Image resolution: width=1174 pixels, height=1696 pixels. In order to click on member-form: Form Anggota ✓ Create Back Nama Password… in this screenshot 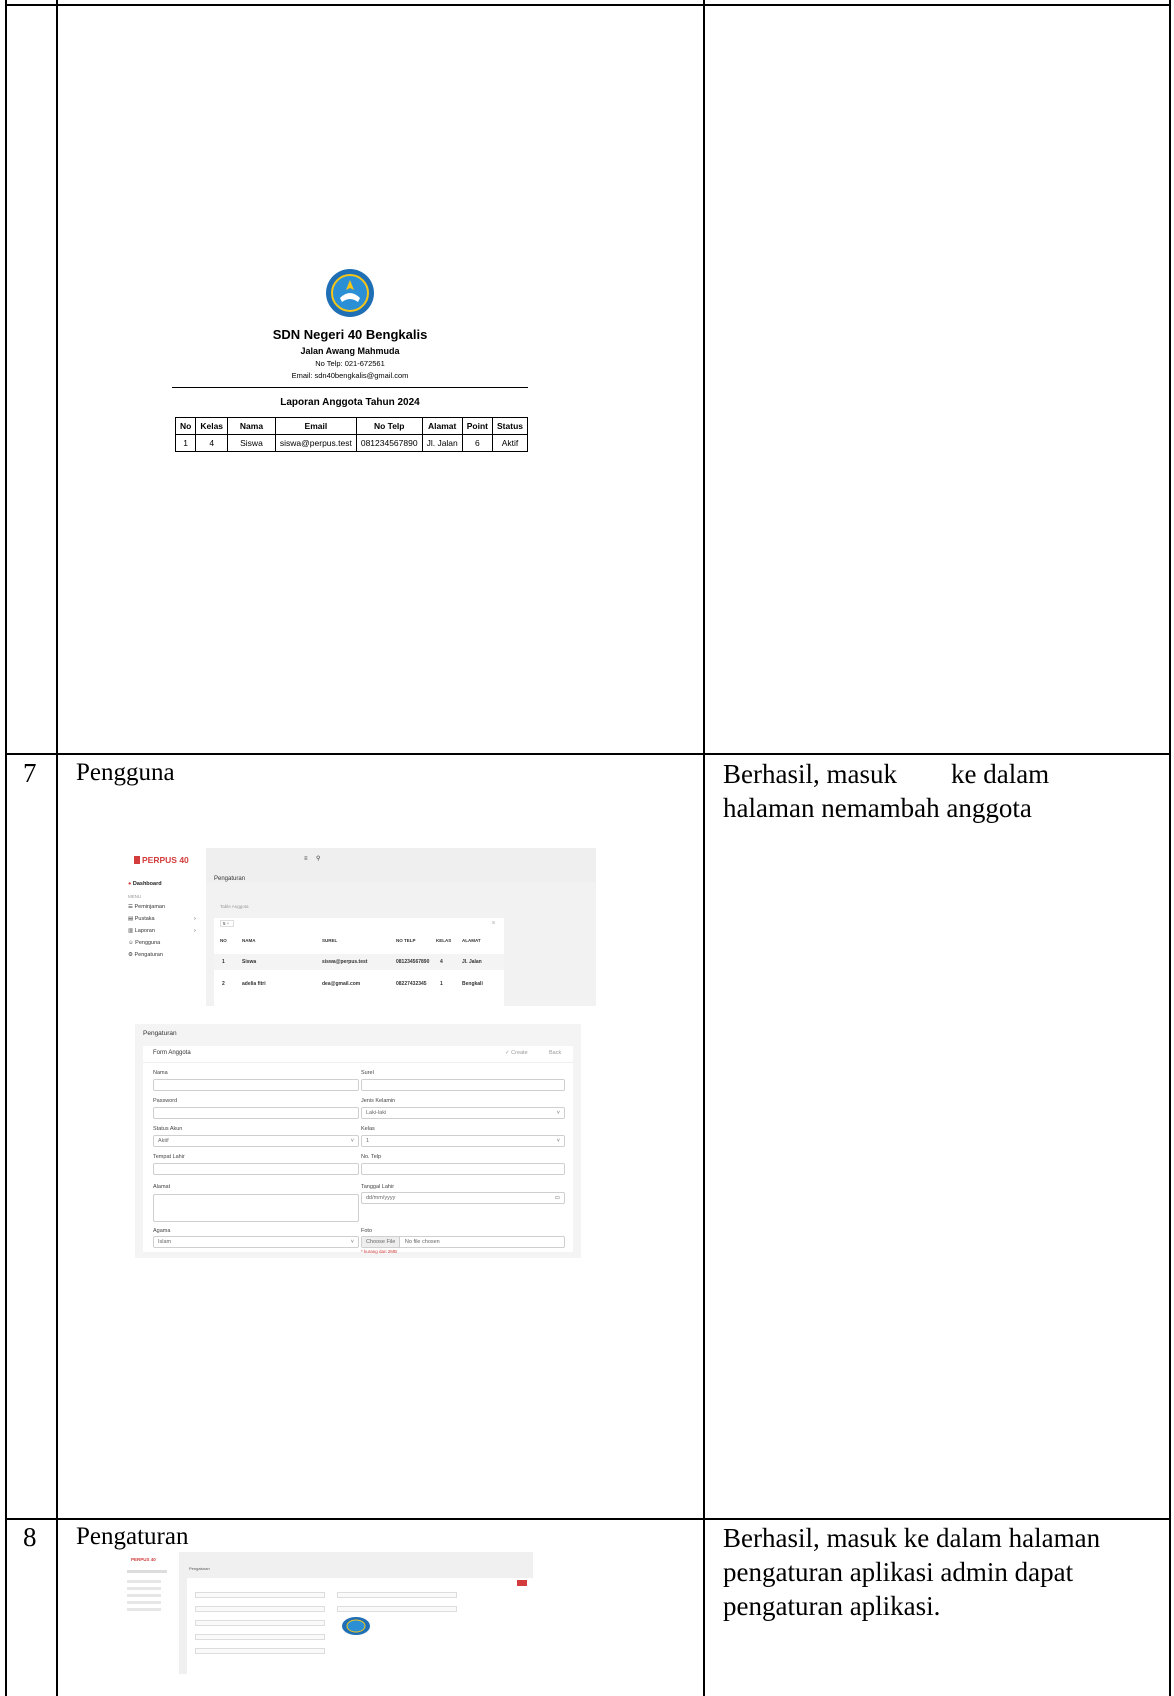, I will do `click(358, 1150)`.